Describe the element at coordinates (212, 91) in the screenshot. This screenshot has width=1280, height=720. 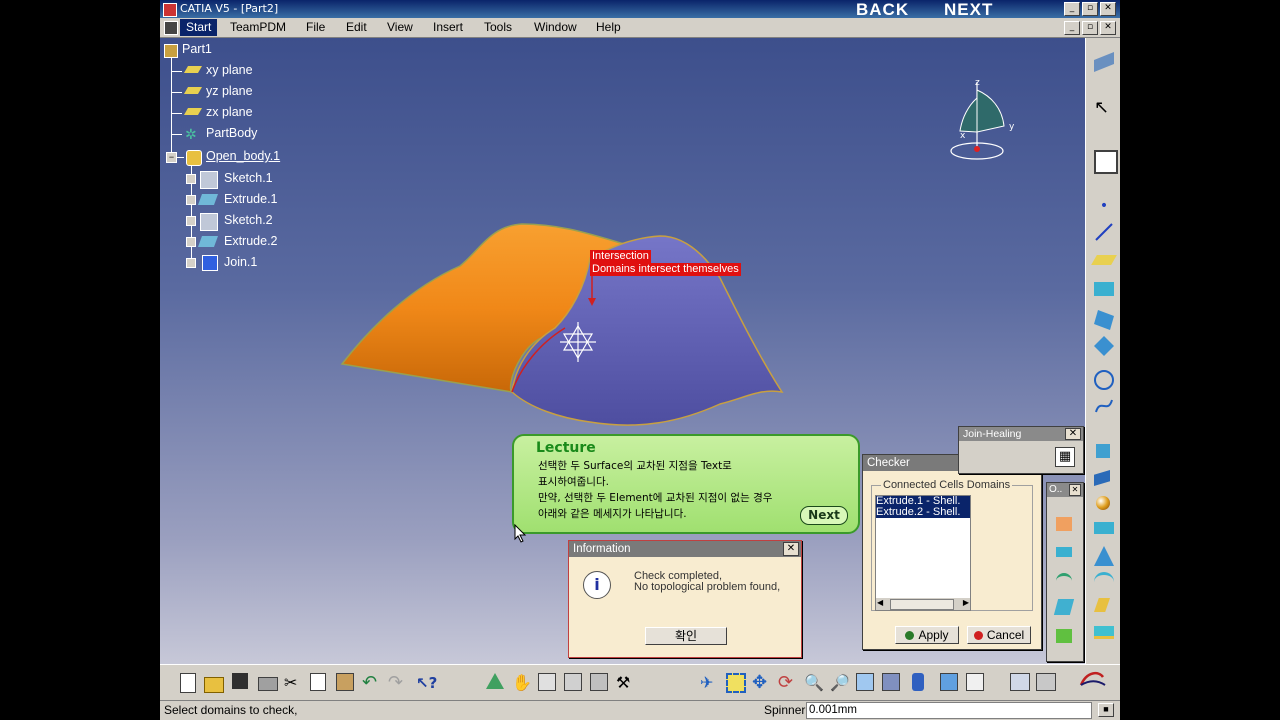
I see `tree-node-yz-plane: yz plane` at that location.